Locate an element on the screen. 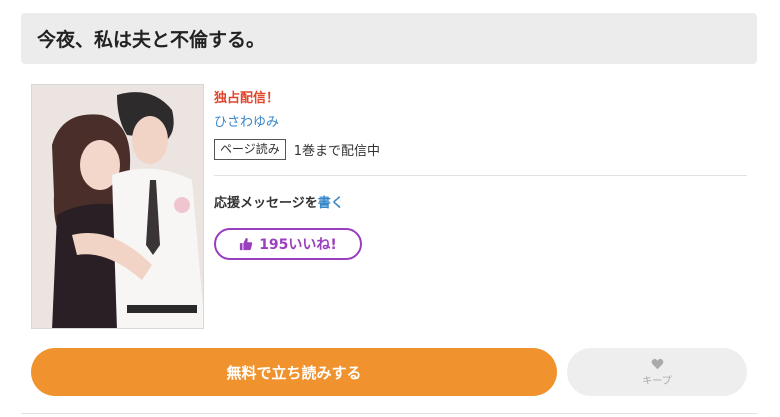 The image size is (780, 417). support-message: 応援メッセージを書く is located at coordinates (279, 201).